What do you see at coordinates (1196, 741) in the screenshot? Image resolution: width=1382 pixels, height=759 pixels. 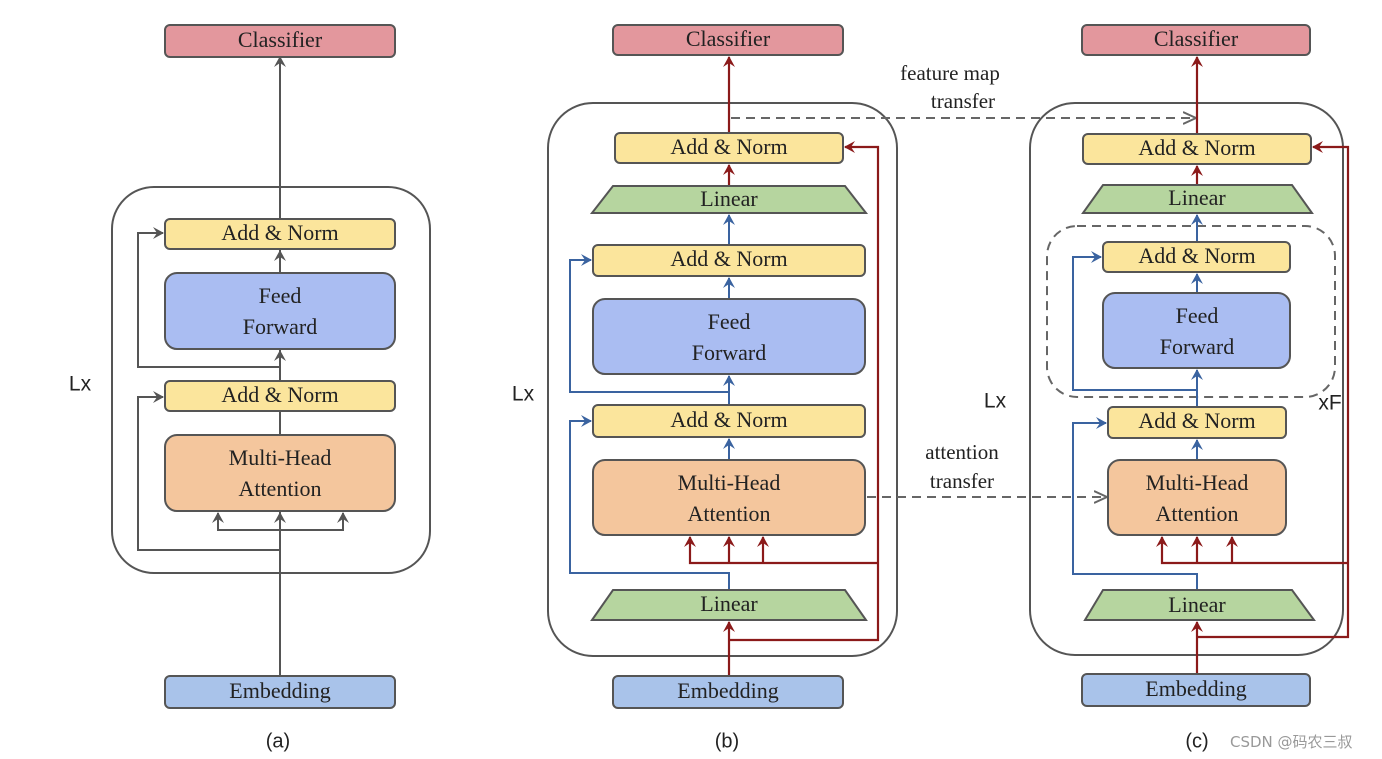 I see `caption-c: (c)` at bounding box center [1196, 741].